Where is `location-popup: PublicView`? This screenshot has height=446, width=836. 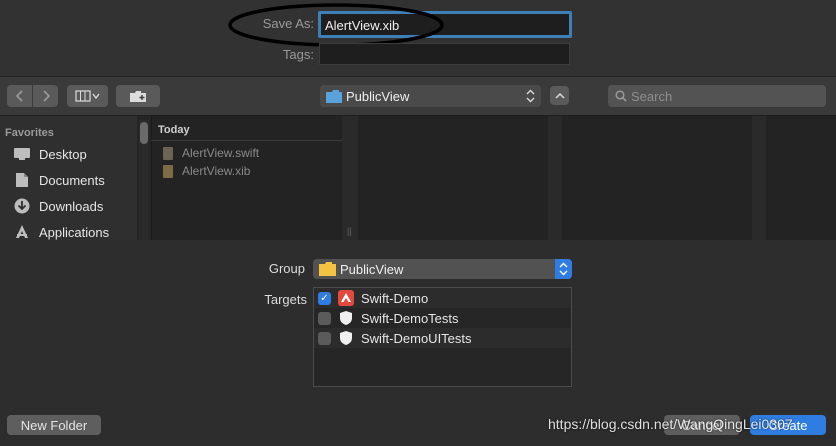 location-popup: PublicView is located at coordinates (430, 96).